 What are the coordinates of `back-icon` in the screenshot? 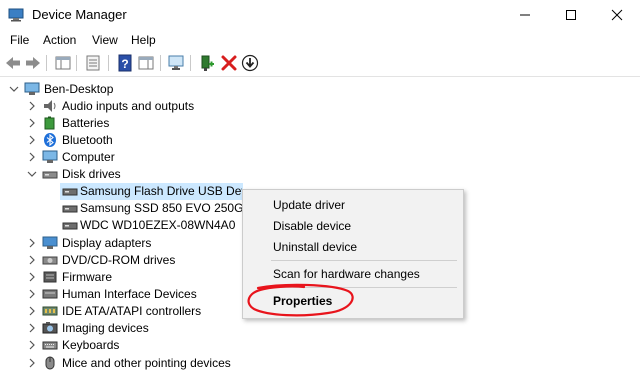 It's located at (13, 63).